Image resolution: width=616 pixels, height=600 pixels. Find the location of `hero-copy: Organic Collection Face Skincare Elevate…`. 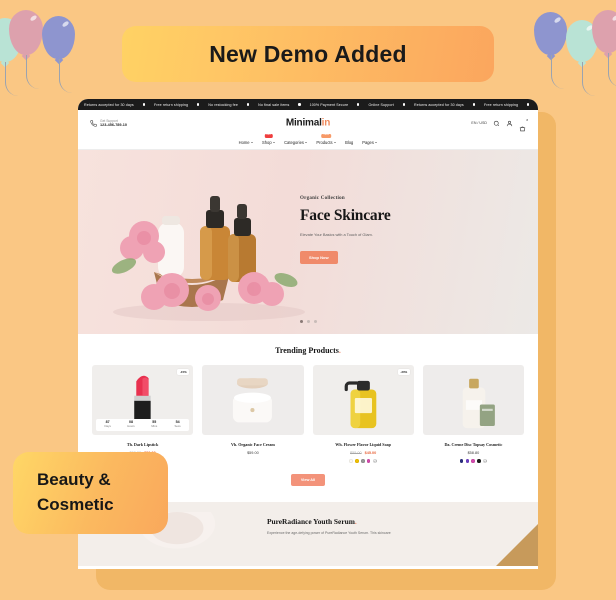

hero-copy: Organic Collection Face Skincare Elevate… is located at coordinates (390, 230).